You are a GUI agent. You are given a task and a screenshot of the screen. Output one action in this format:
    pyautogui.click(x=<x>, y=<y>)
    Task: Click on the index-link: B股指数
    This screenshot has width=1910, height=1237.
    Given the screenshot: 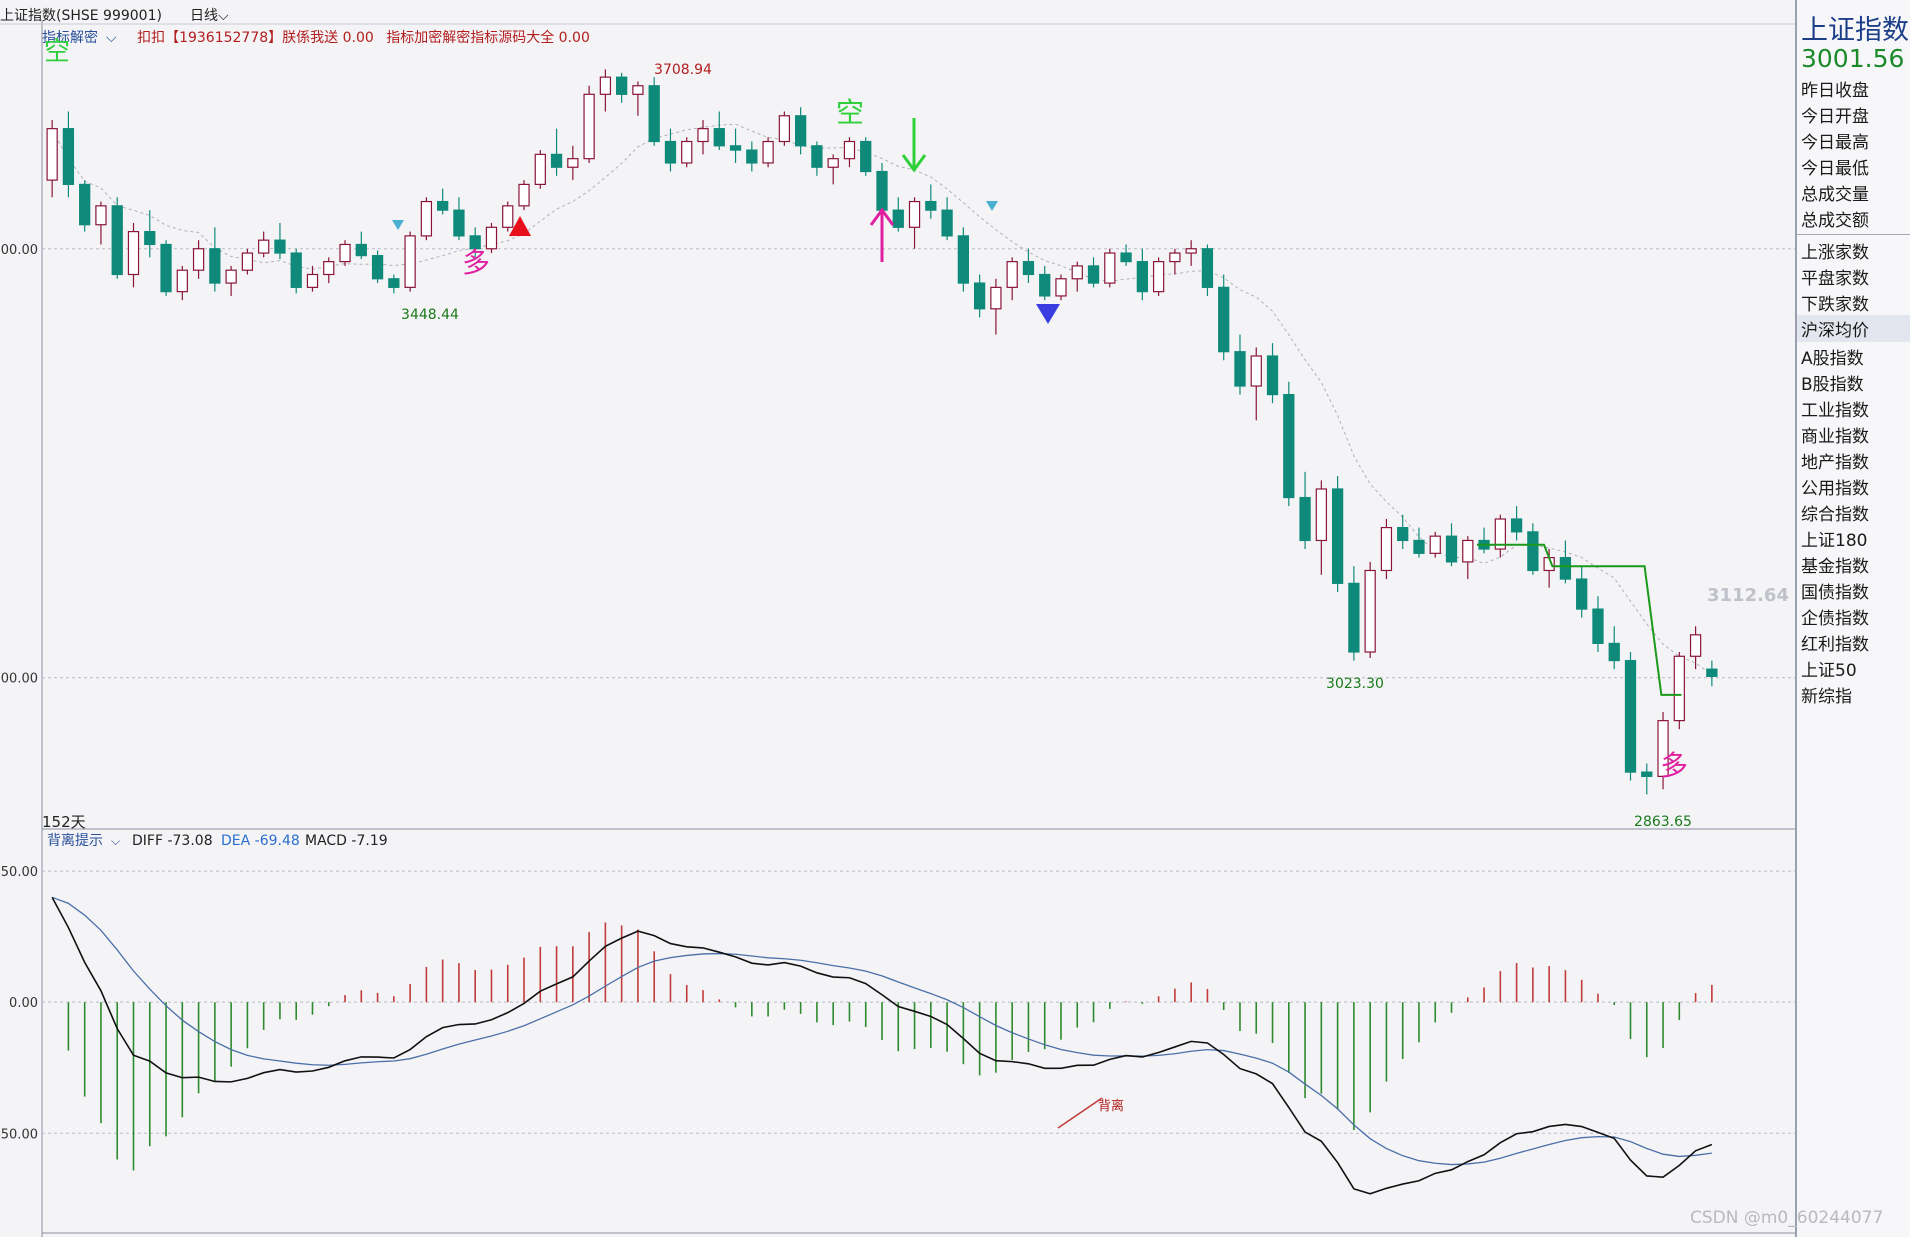 What is the action you would take?
    pyautogui.click(x=1832, y=382)
    